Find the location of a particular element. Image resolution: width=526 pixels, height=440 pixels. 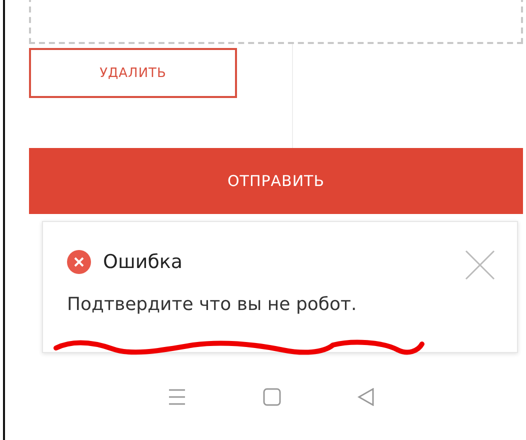

toast-title: Ошибка is located at coordinates (143, 262).